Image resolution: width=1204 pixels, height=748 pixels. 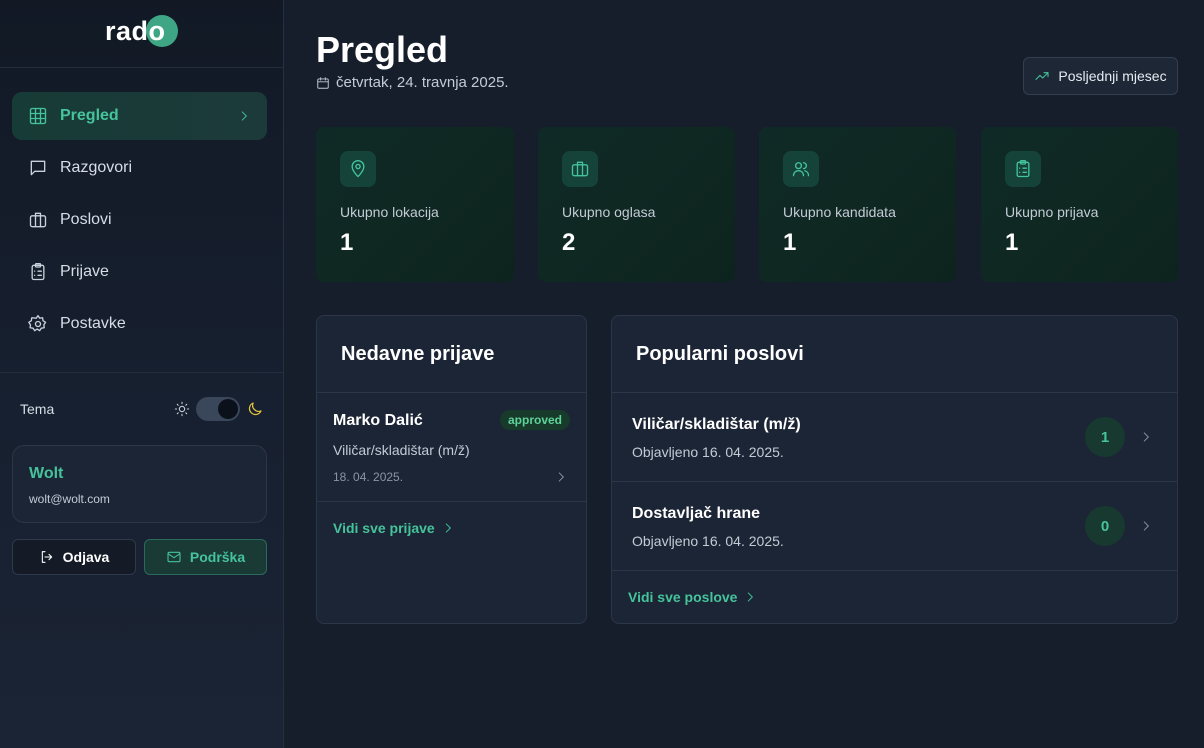 I want to click on nav-label: Prijave, so click(x=84, y=271).